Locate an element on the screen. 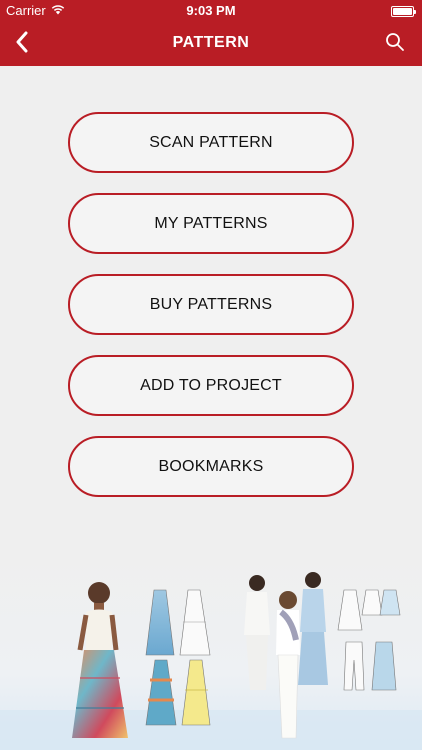 Image resolution: width=422 pixels, height=750 pixels. search-icon is located at coordinates (395, 44).